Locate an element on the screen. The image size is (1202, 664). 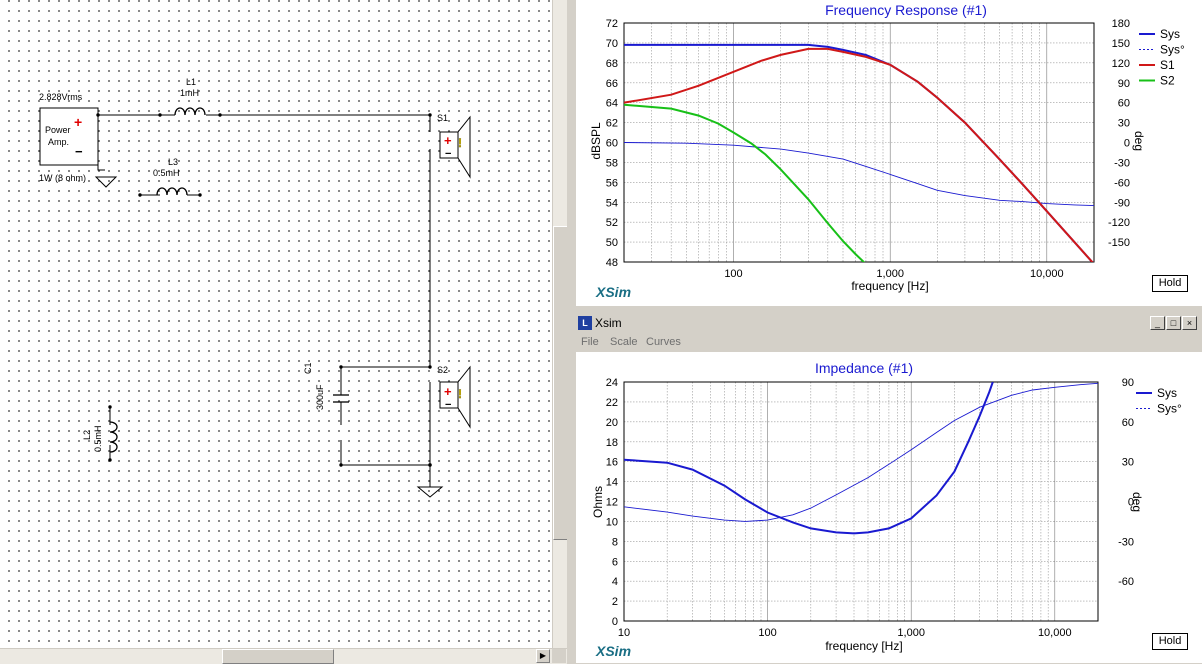
imp-chart-title: Impedance (#1) is located at coordinates (864, 368).